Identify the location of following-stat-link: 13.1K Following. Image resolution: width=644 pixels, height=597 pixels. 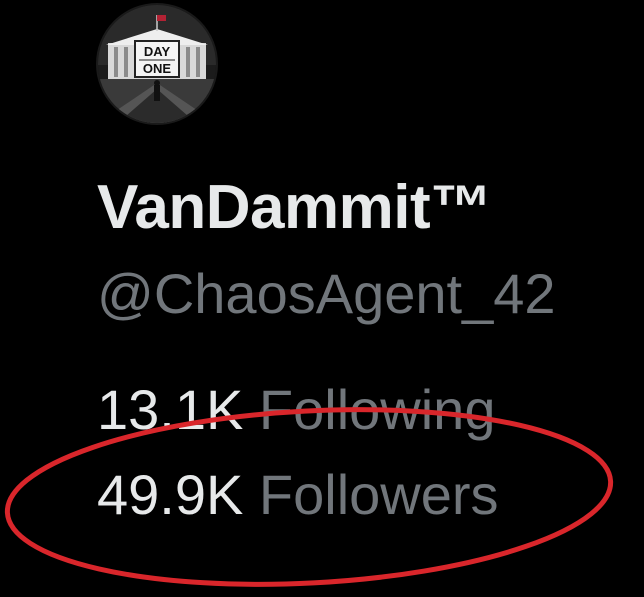
(296, 410).